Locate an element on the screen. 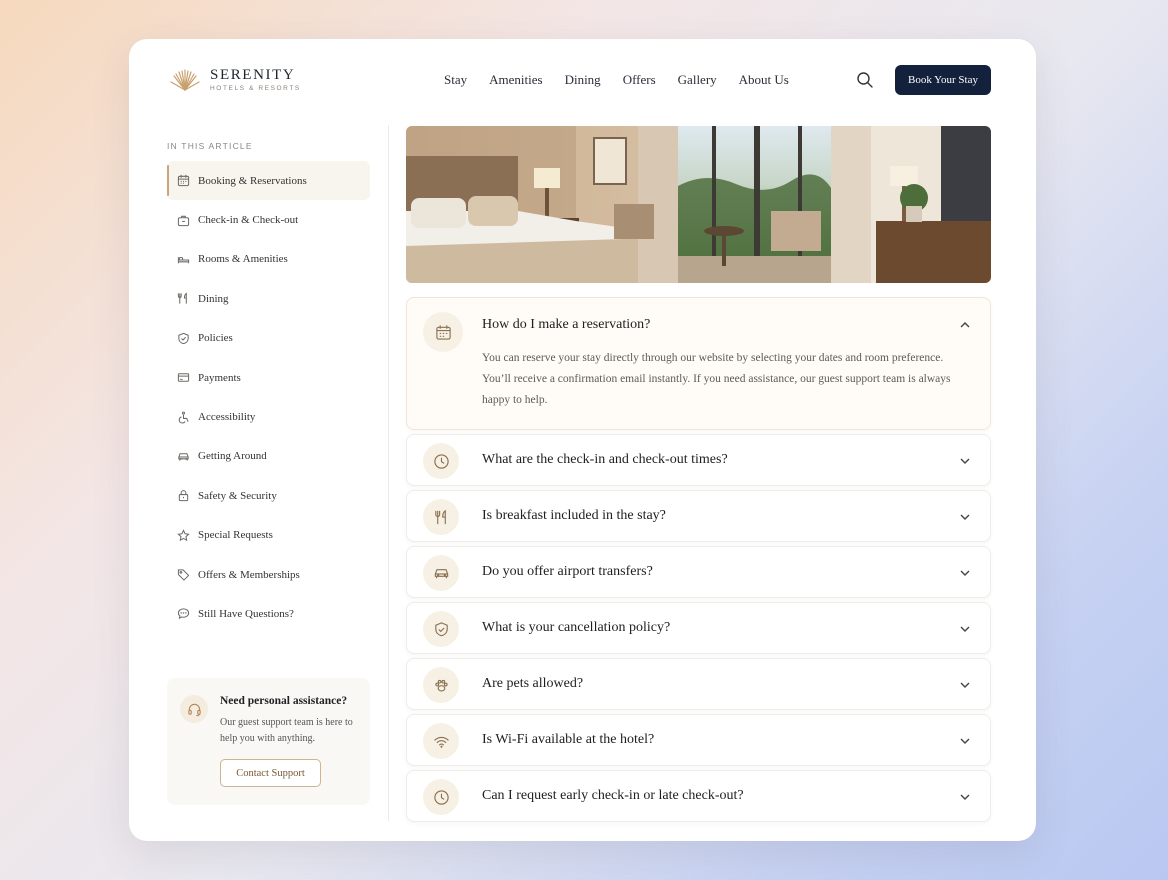 Image resolution: width=1168 pixels, height=880 pixels. sidebar-item-safety-security: Safety & Security is located at coordinates (268, 495).